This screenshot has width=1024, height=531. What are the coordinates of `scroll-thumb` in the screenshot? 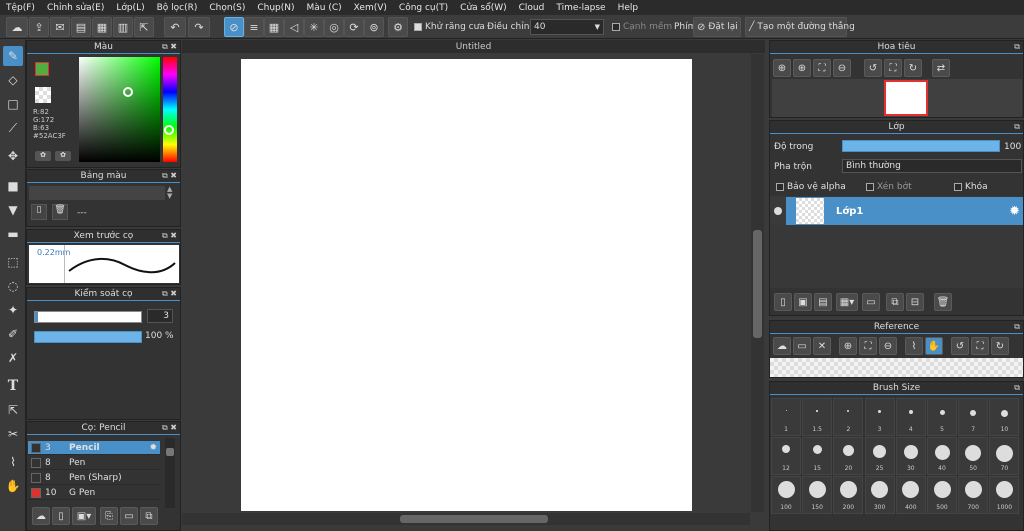 It's located at (170, 452).